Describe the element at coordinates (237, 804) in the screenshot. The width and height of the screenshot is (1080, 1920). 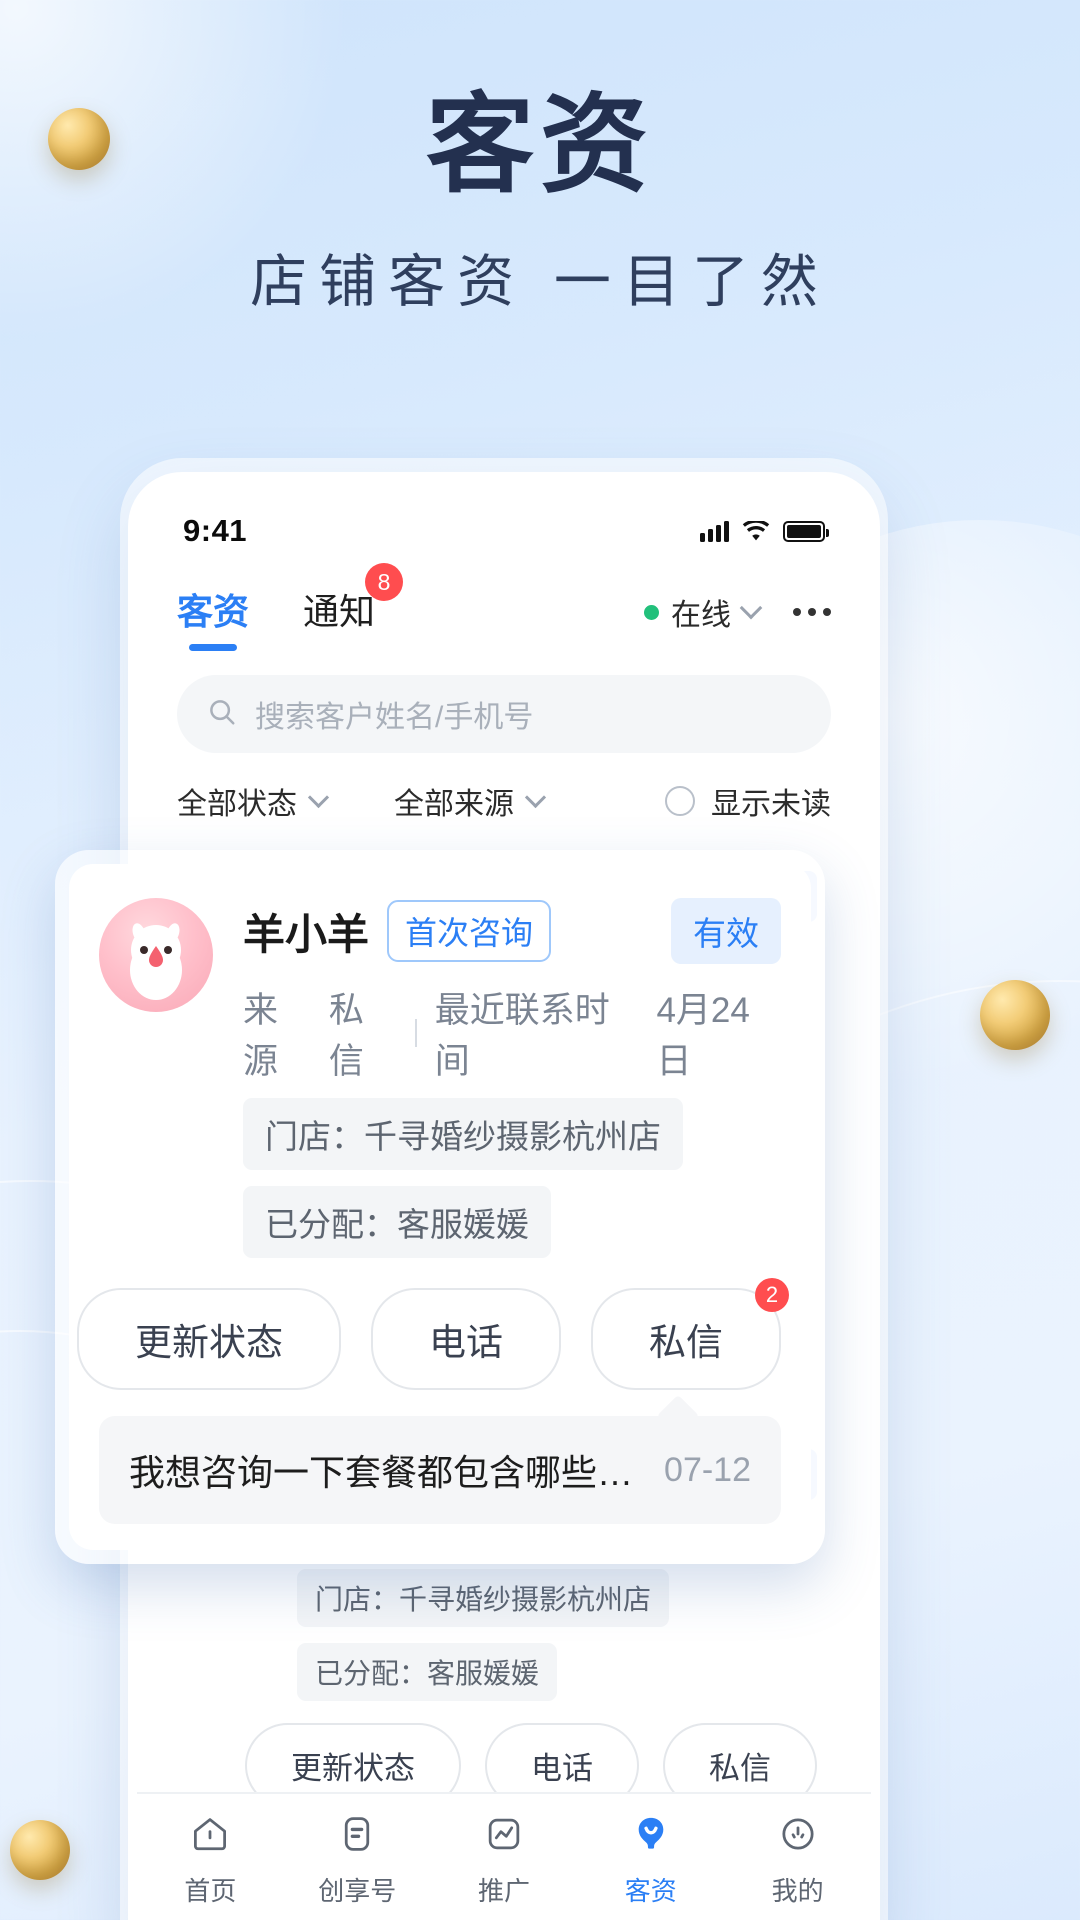
I see `filter-status-label: 全部状态` at that location.